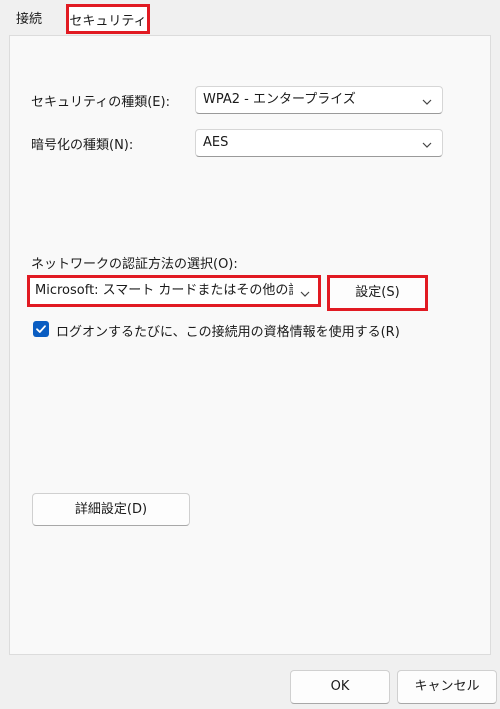  I want to click on remember-credentials-checkbox, so click(41, 329).